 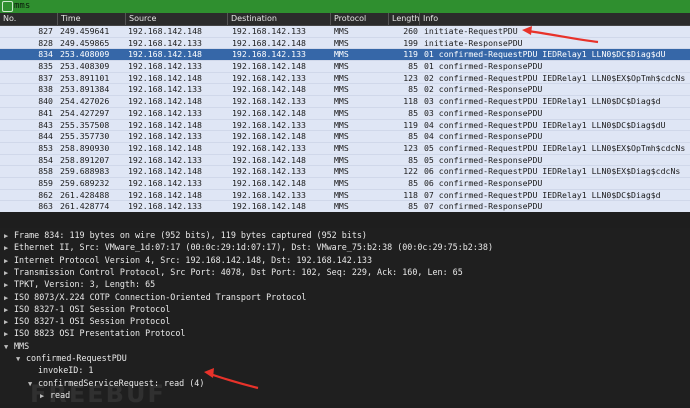 What do you see at coordinates (45, 77) in the screenshot?
I see `packet-no-cell: 837` at bounding box center [45, 77].